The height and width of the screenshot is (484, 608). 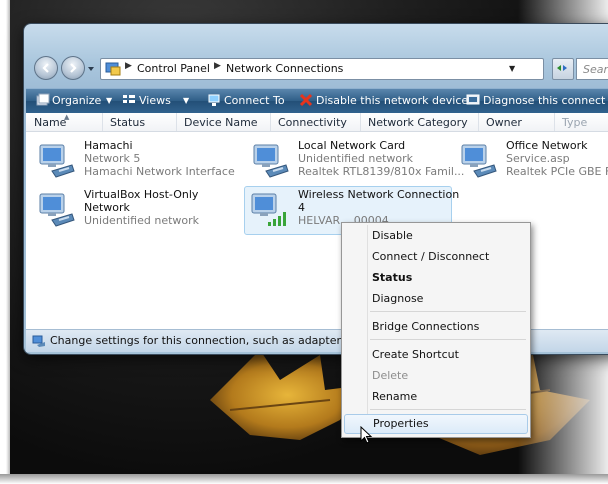 What do you see at coordinates (473, 99) in the screenshot?
I see `diagnose-icon` at bounding box center [473, 99].